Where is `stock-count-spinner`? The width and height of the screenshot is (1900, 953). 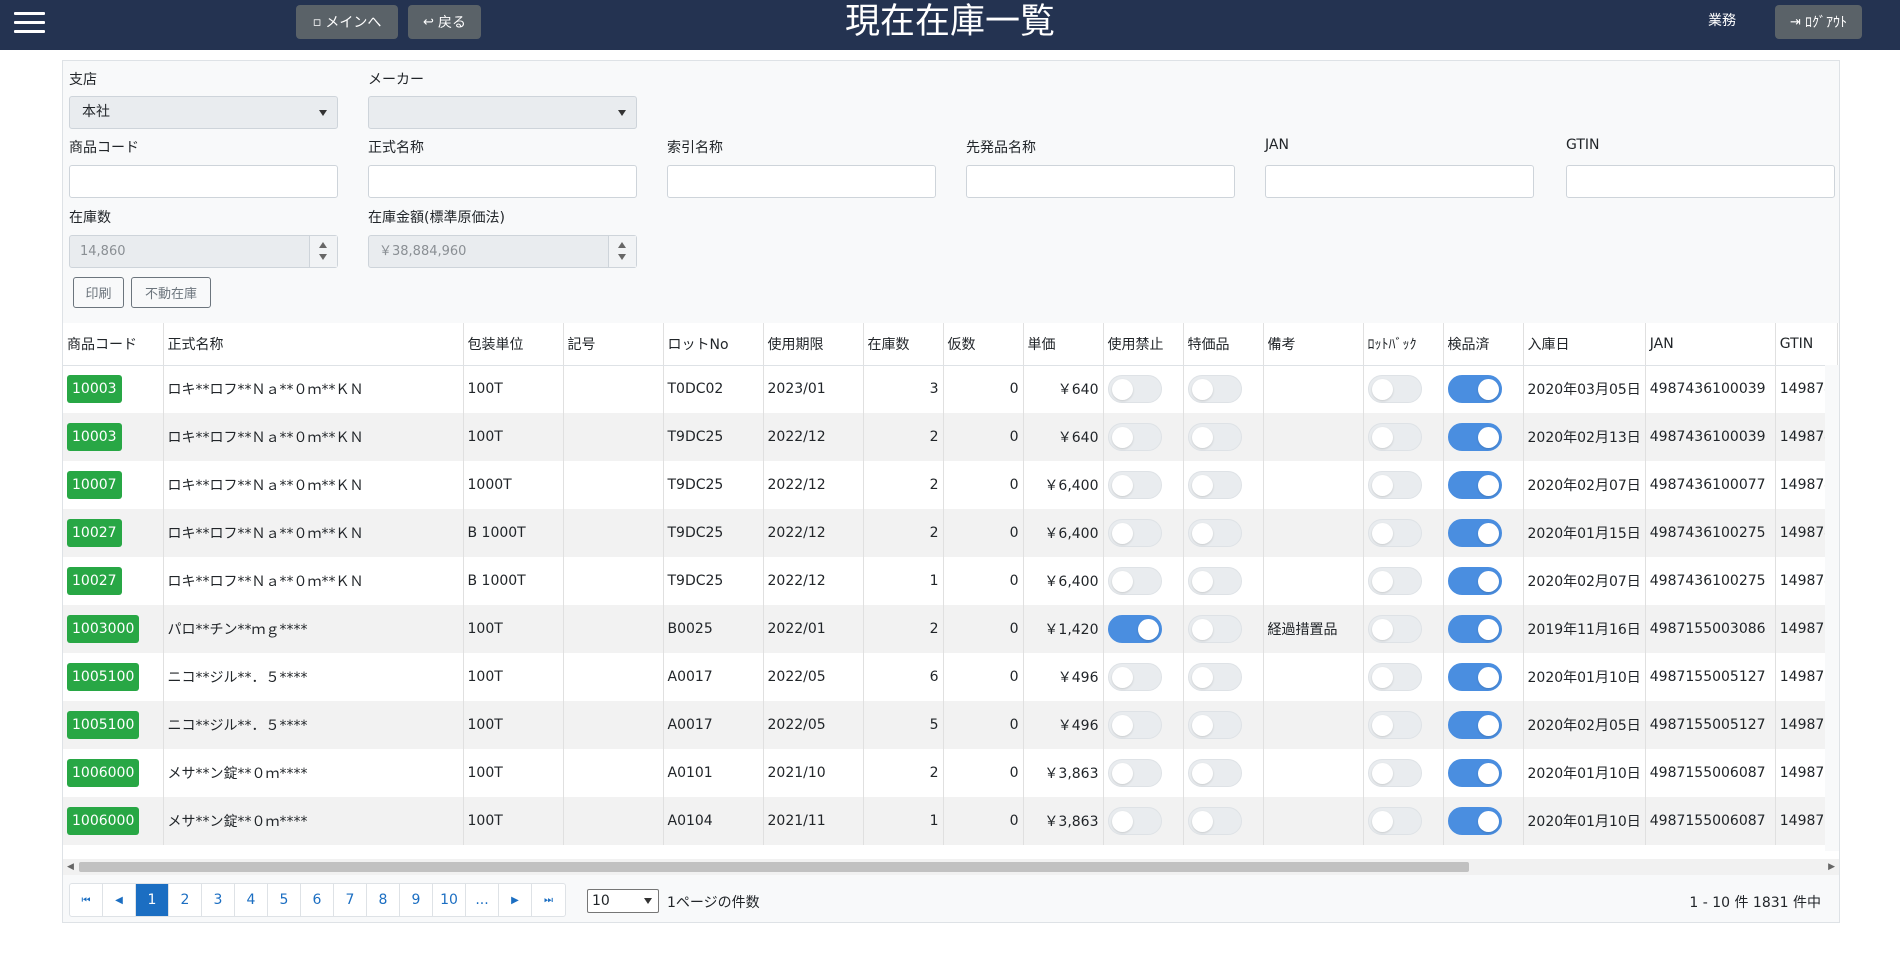 stock-count-spinner is located at coordinates (323, 251).